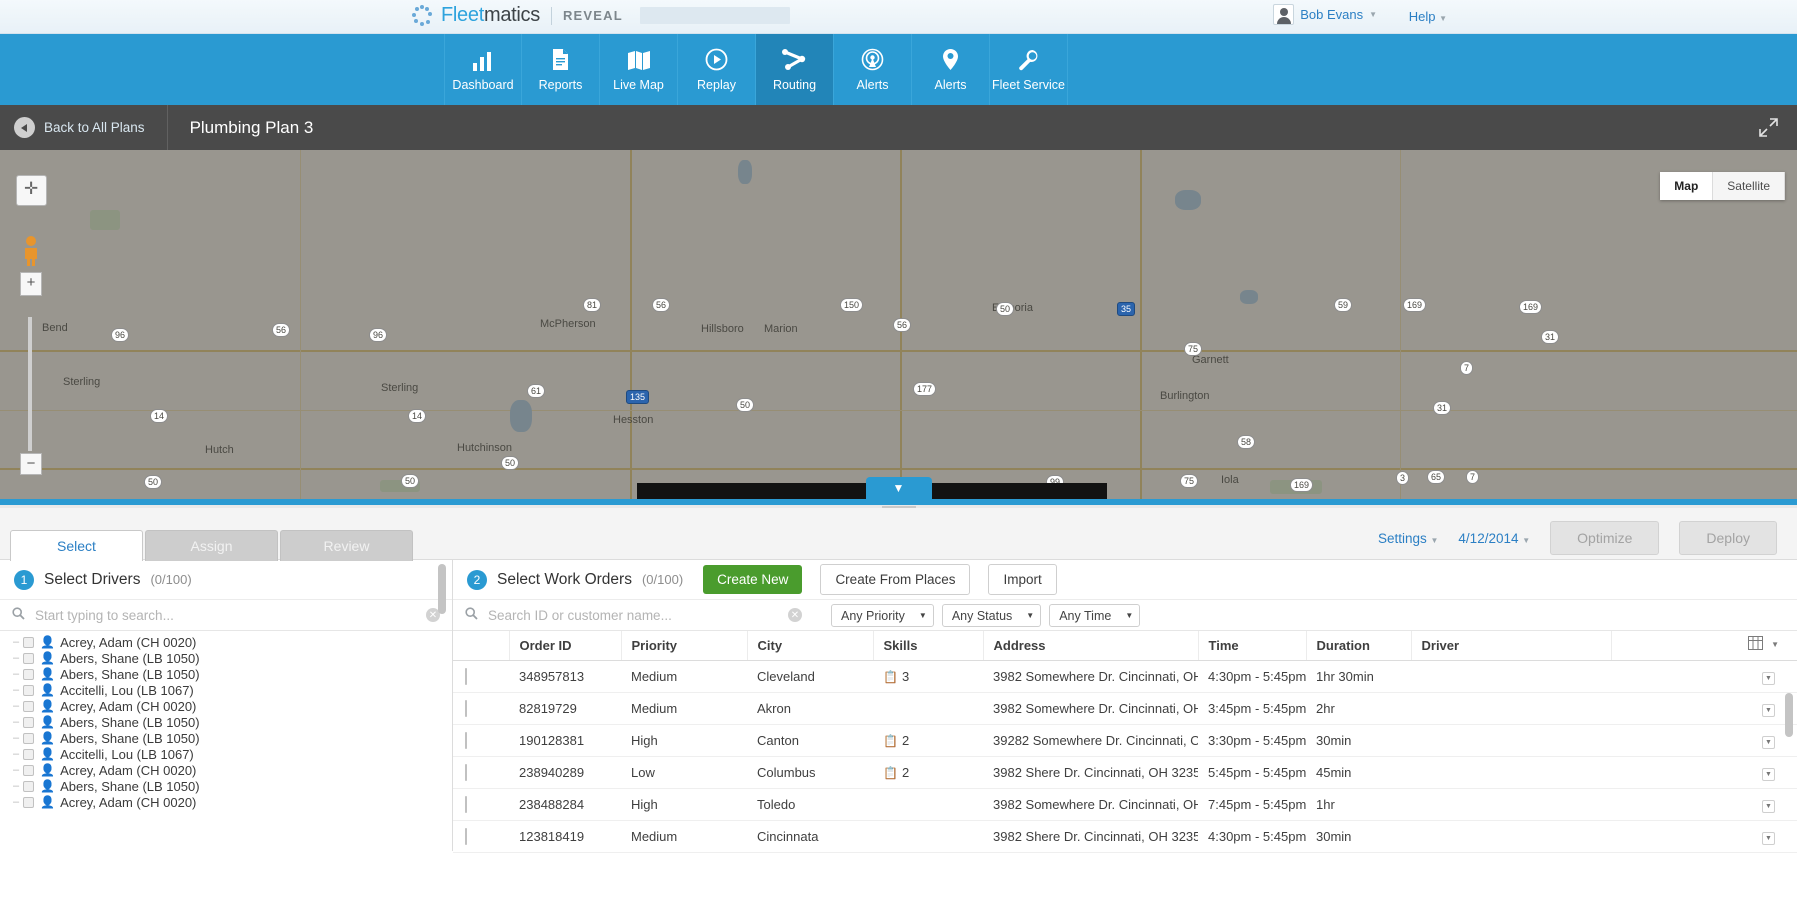  Describe the element at coordinates (31, 190) in the screenshot. I see `pan-compass-icon` at that location.